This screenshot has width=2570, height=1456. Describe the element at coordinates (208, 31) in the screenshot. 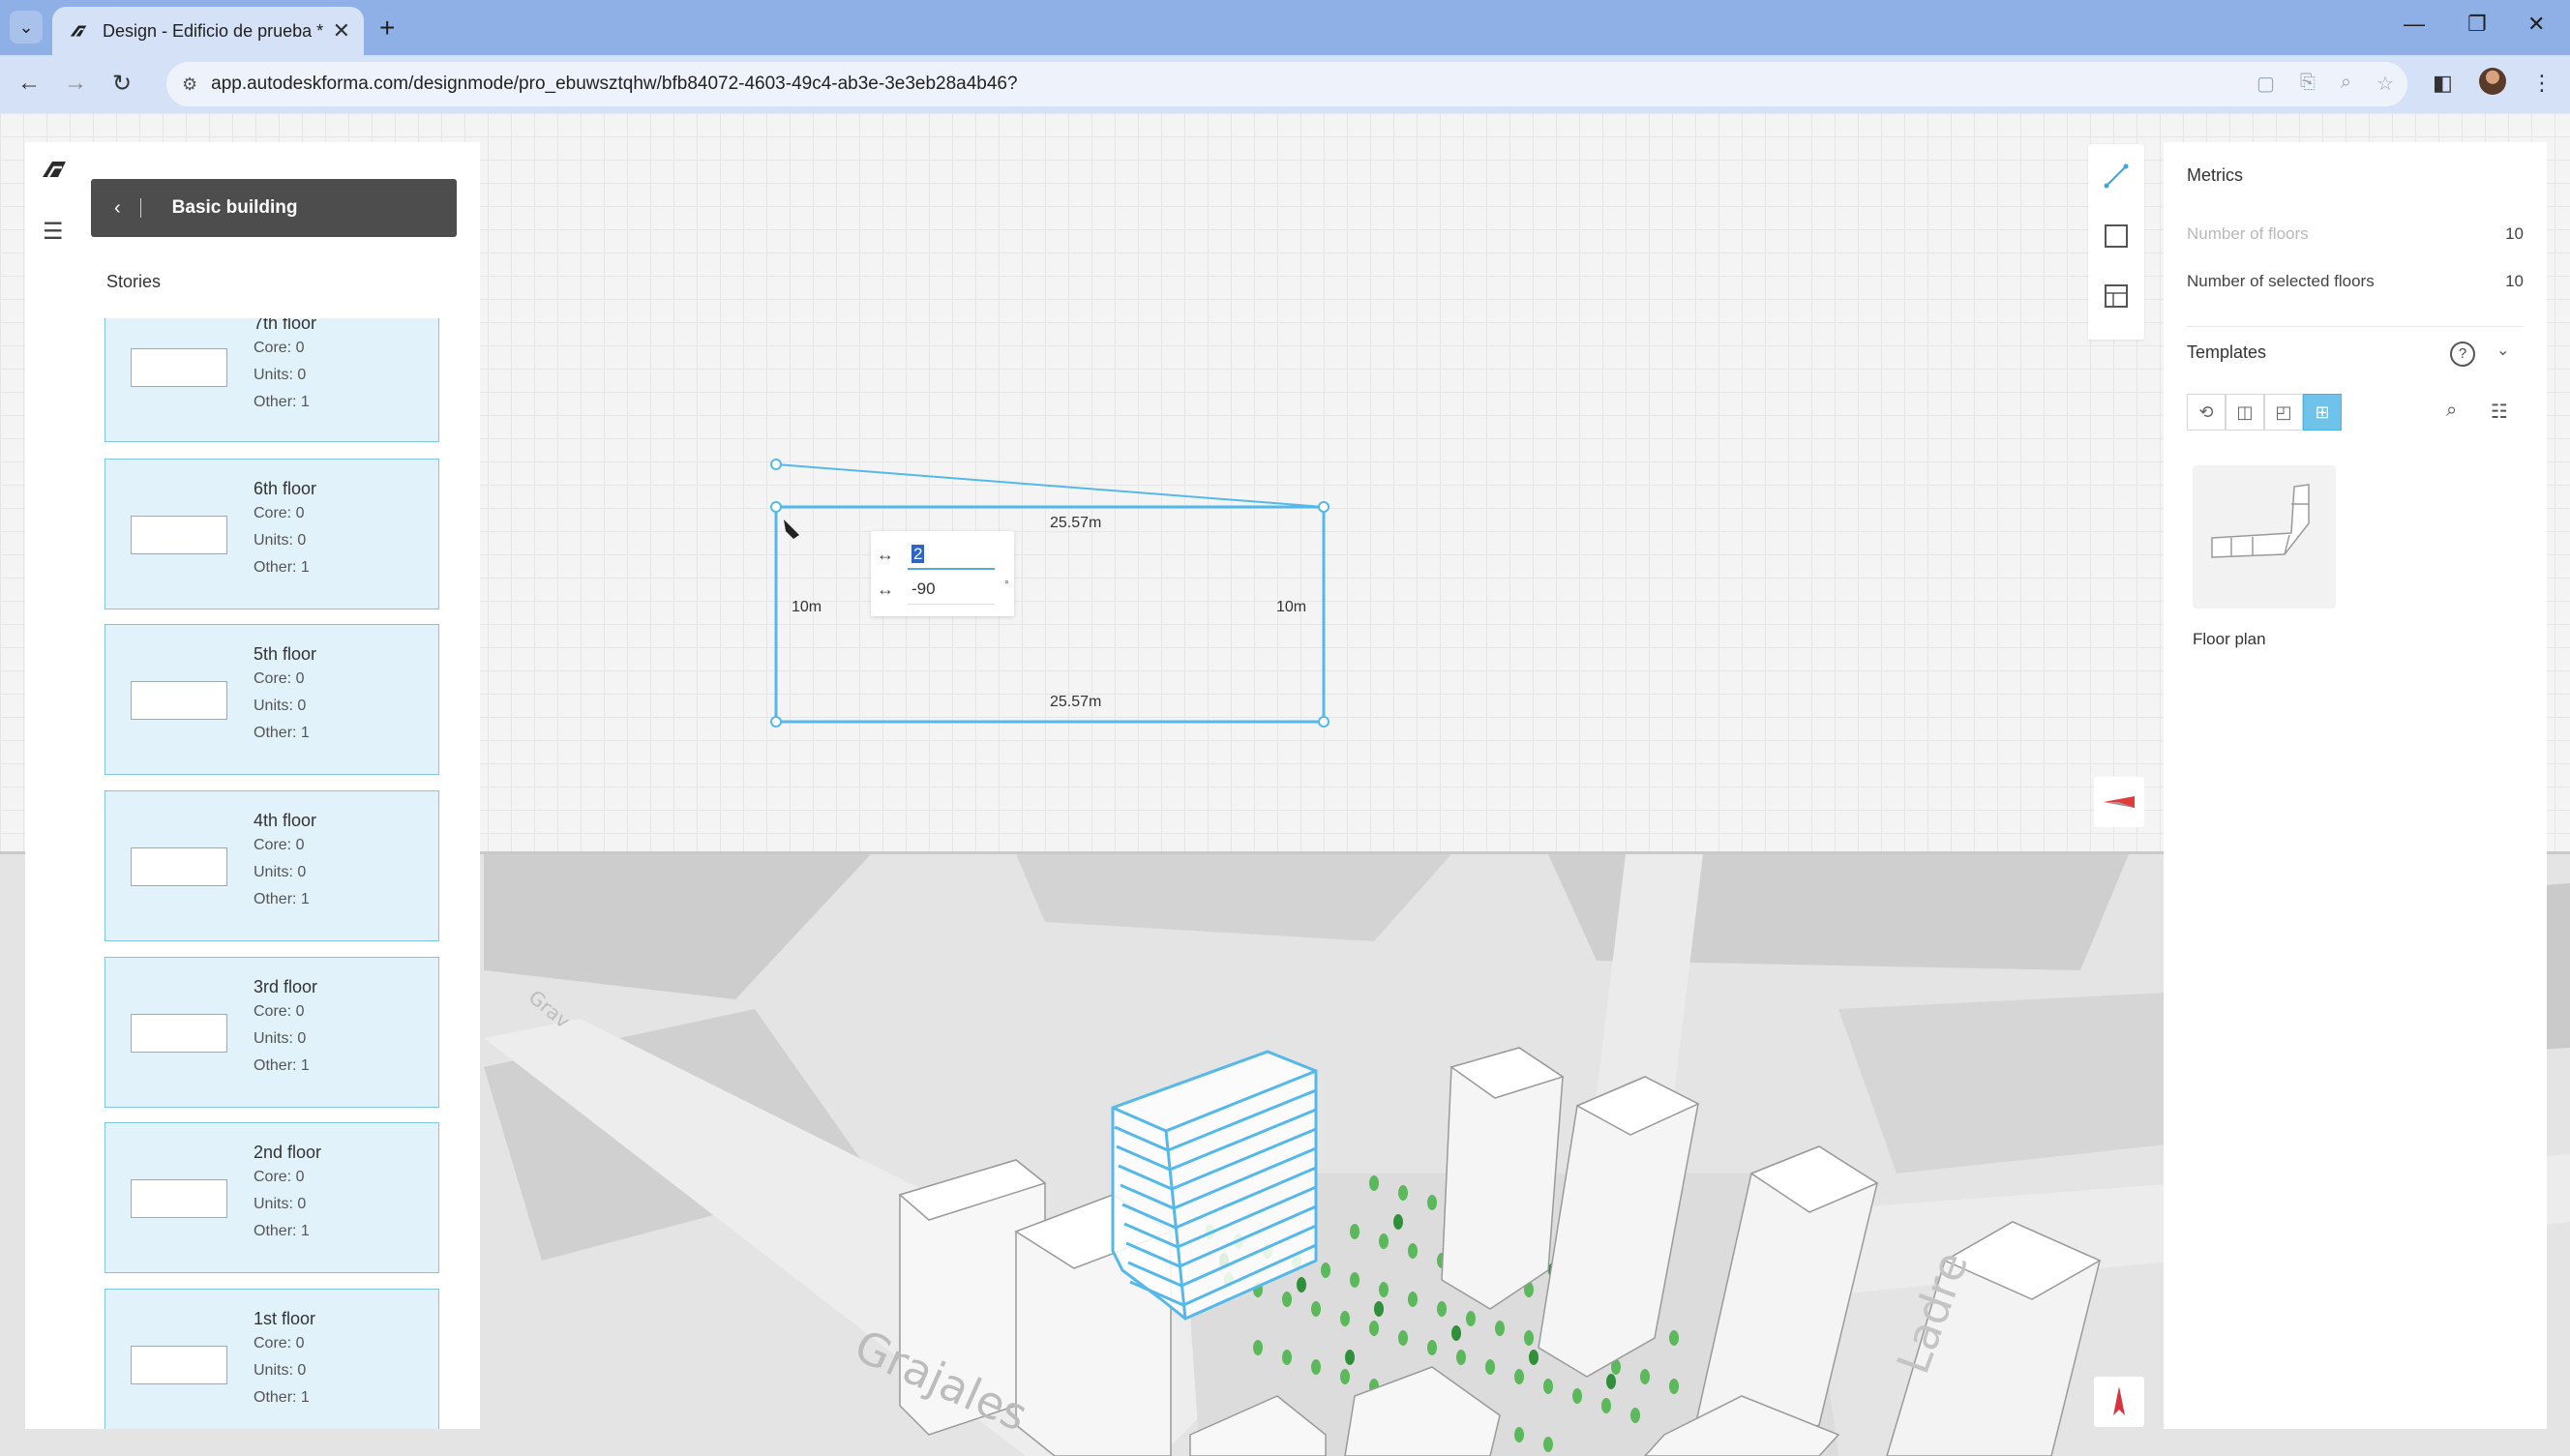

I see `browser-tab-active: Design - Edificio de prueba * ✕` at that location.